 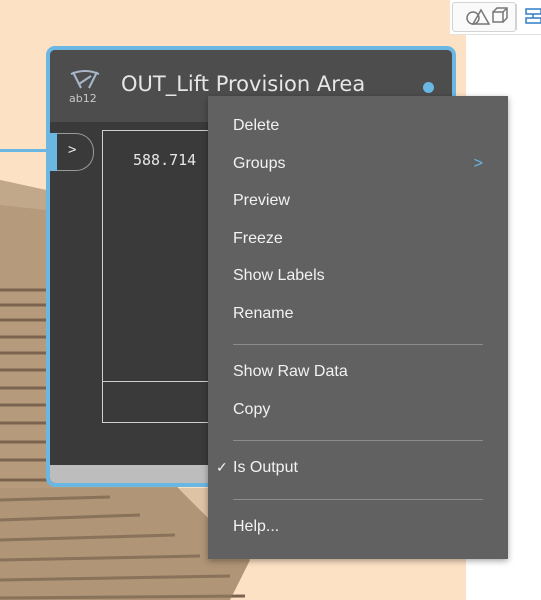 I want to click on menu-item-rename: Rename, so click(x=358, y=313).